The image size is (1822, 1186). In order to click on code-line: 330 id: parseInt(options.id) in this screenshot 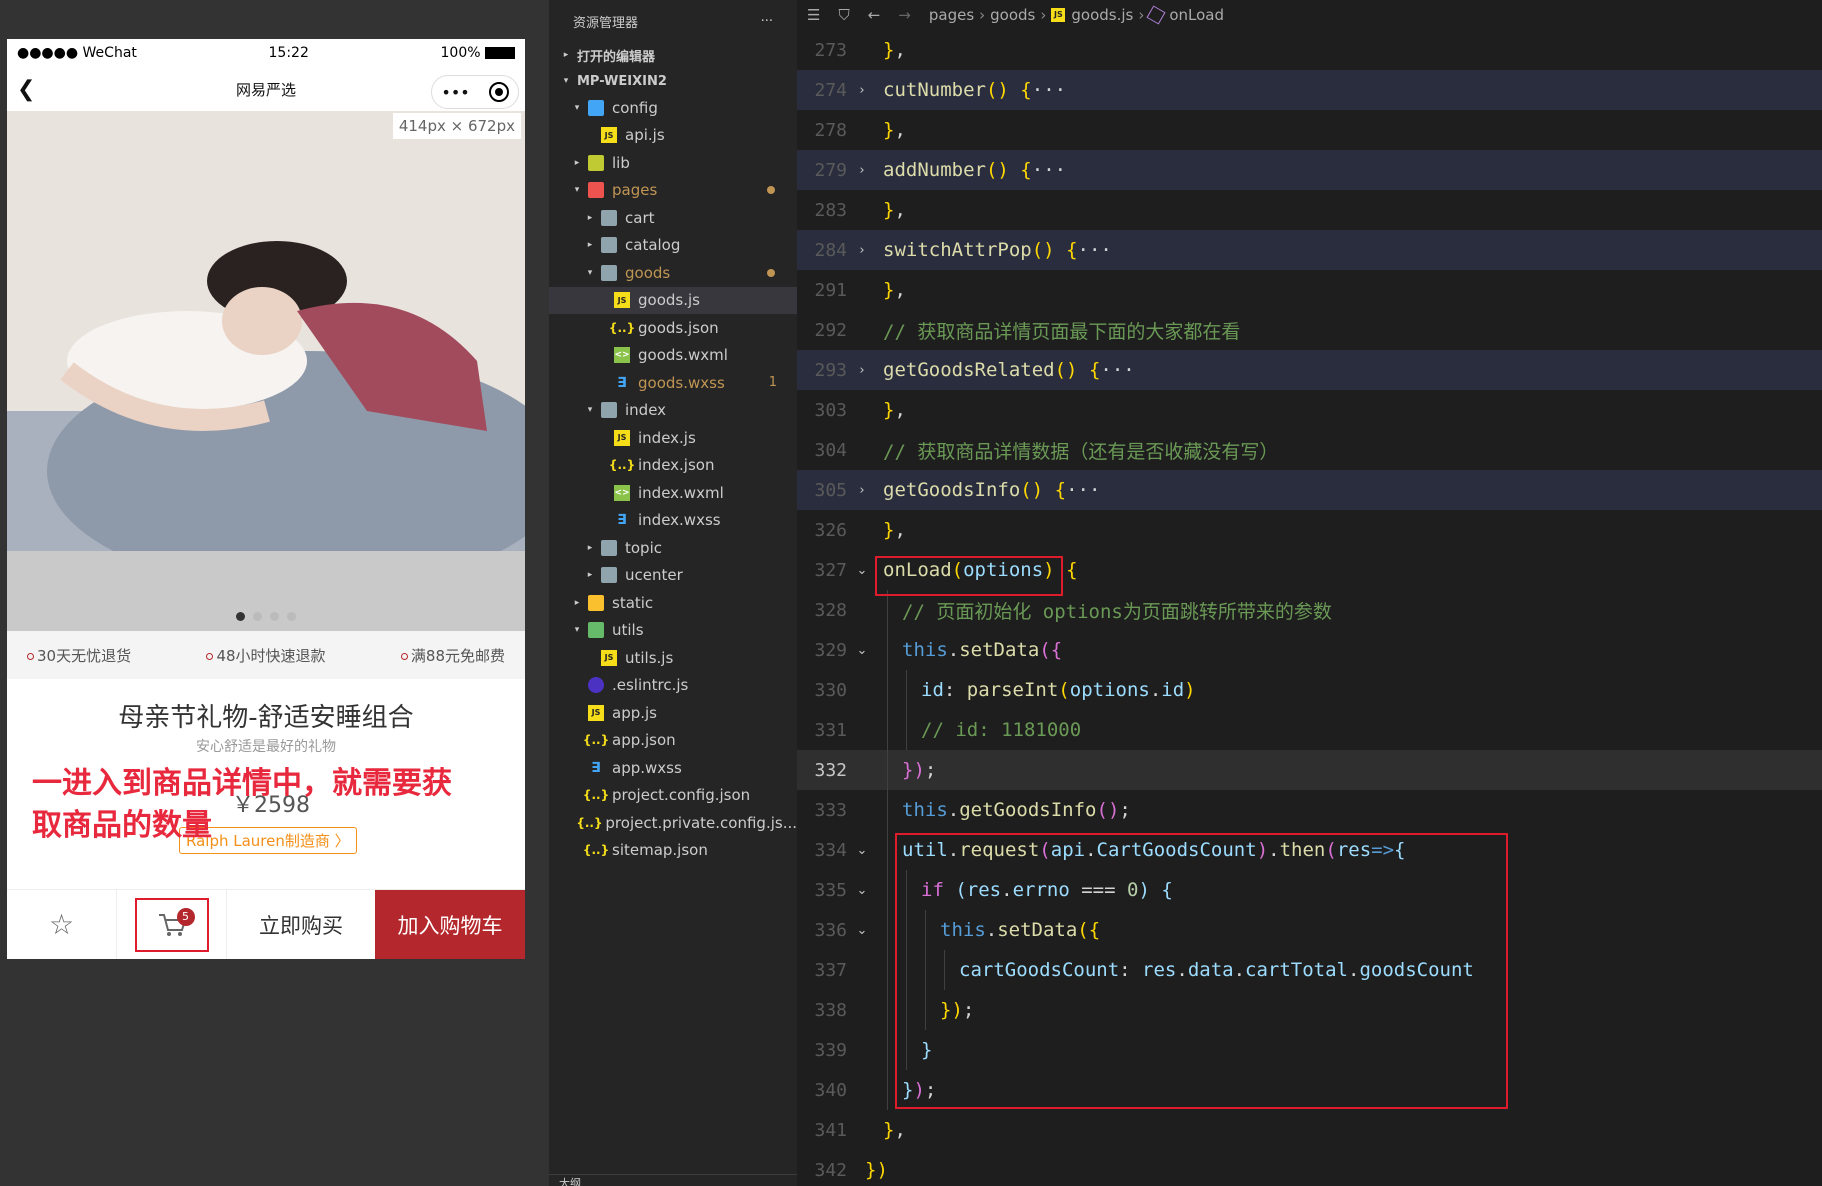, I will do `click(1309, 690)`.